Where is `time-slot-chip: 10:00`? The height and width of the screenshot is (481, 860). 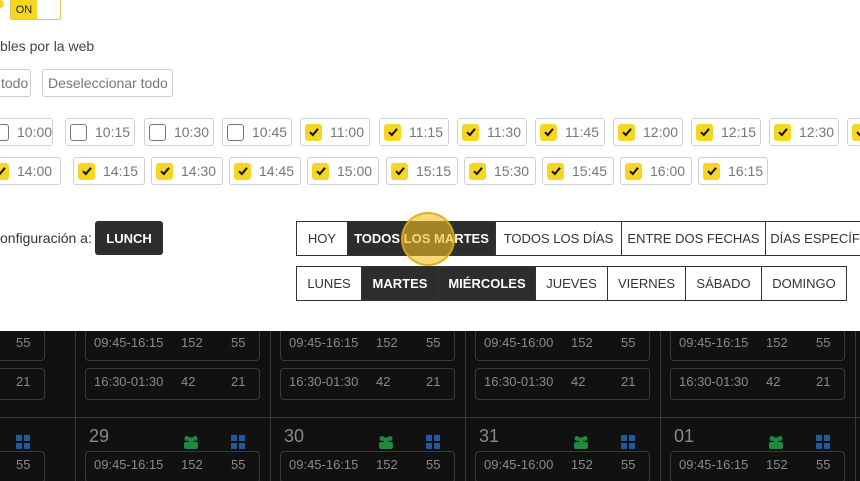
time-slot-chip: 10:00 is located at coordinates (26, 132).